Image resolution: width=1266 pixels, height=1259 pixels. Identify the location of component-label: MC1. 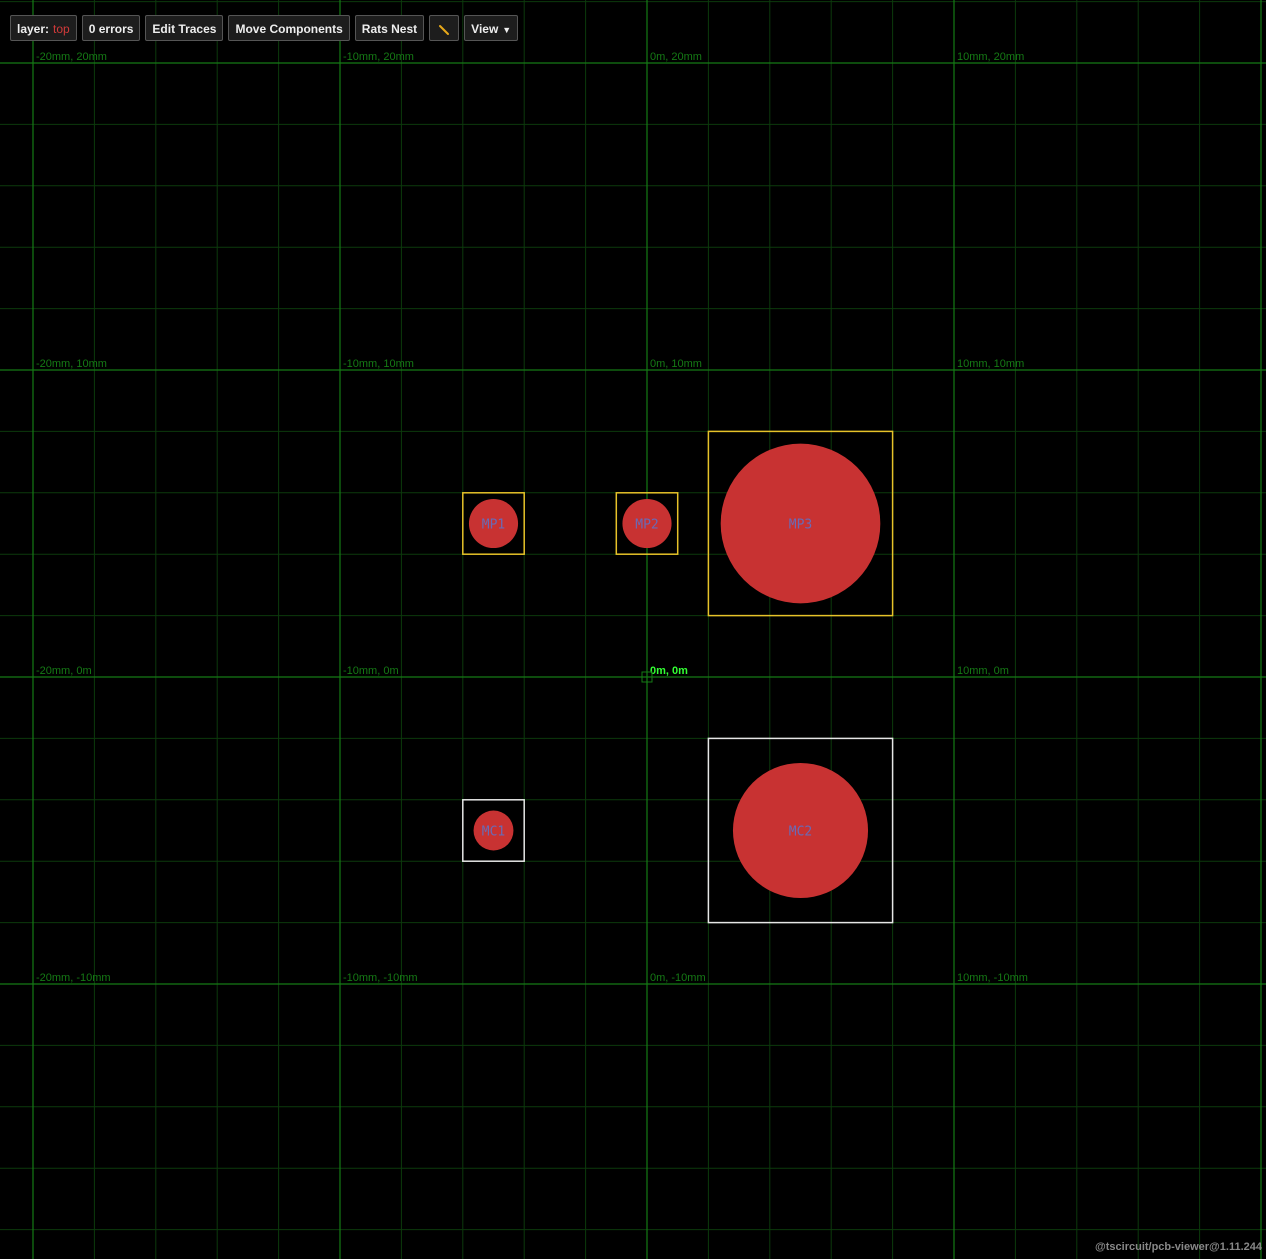
(493, 832).